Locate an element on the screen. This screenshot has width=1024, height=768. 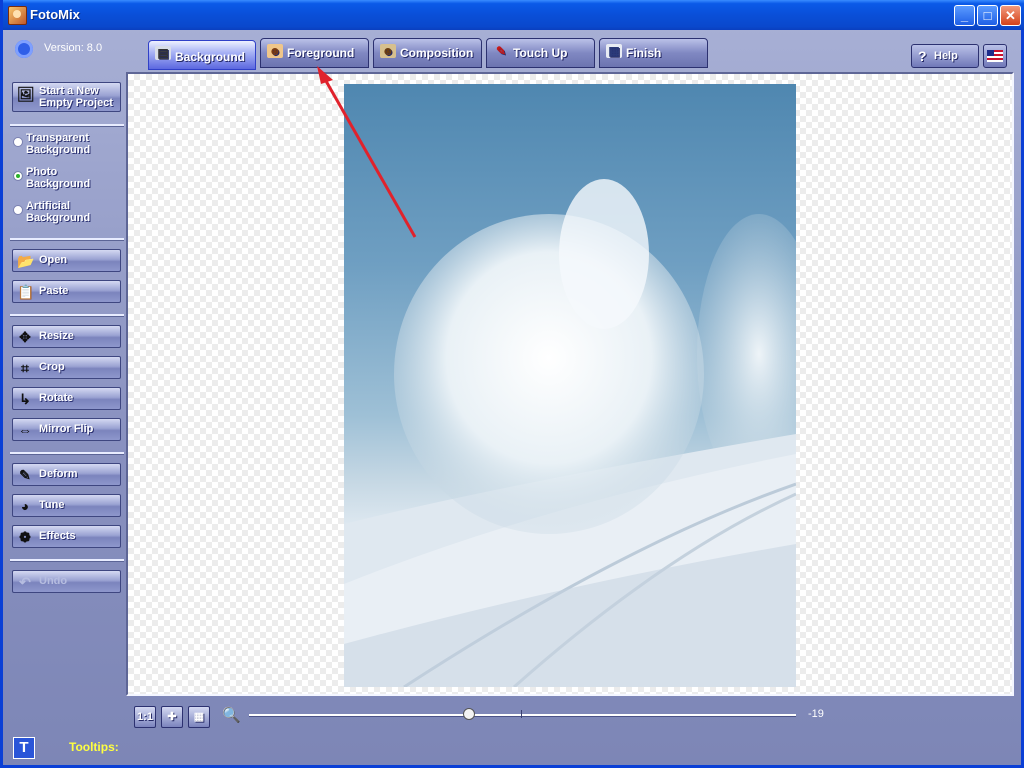
language-button is located at coordinates (995, 56).